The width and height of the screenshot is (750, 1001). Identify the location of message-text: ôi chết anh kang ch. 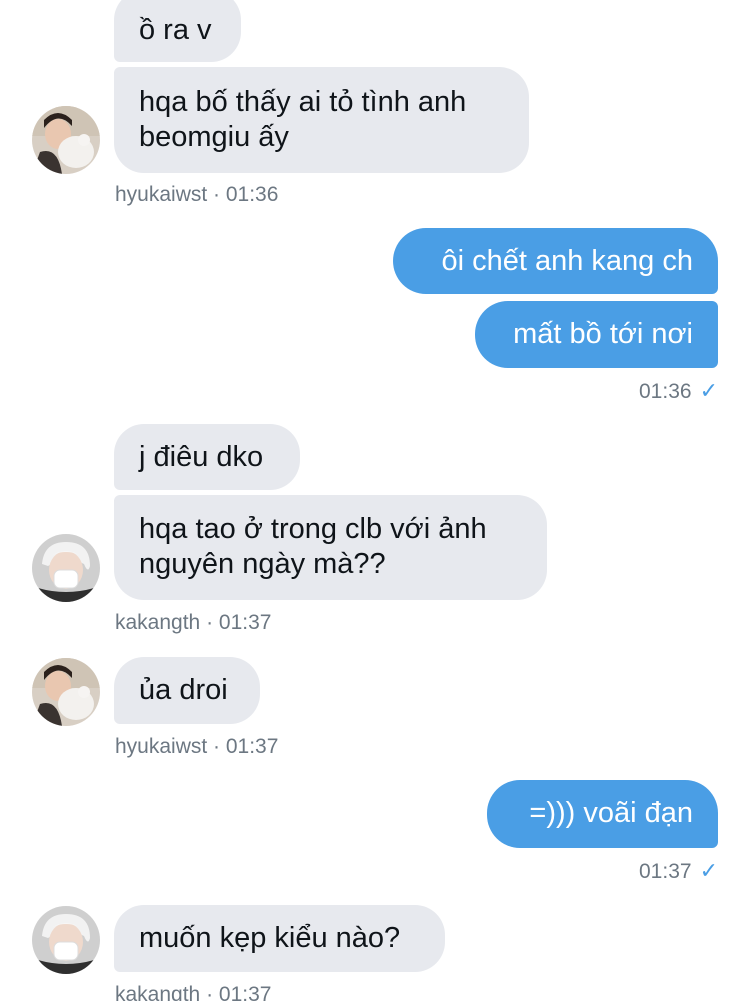
(567, 261).